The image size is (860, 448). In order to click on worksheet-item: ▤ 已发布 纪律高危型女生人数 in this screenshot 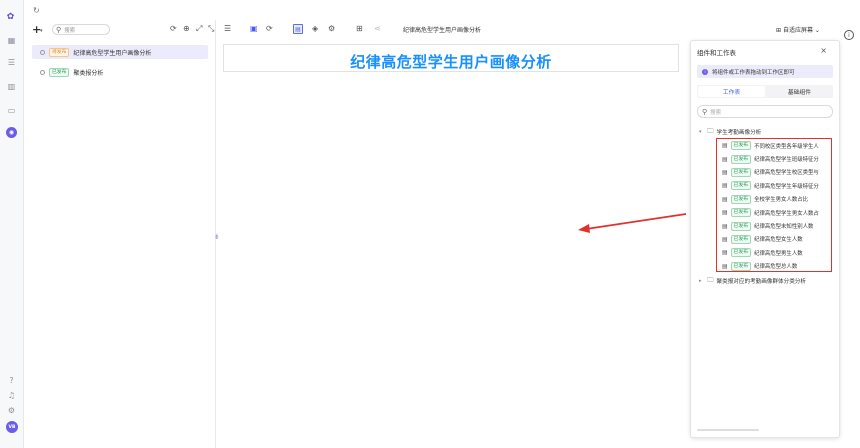, I will do `click(774, 239)`.